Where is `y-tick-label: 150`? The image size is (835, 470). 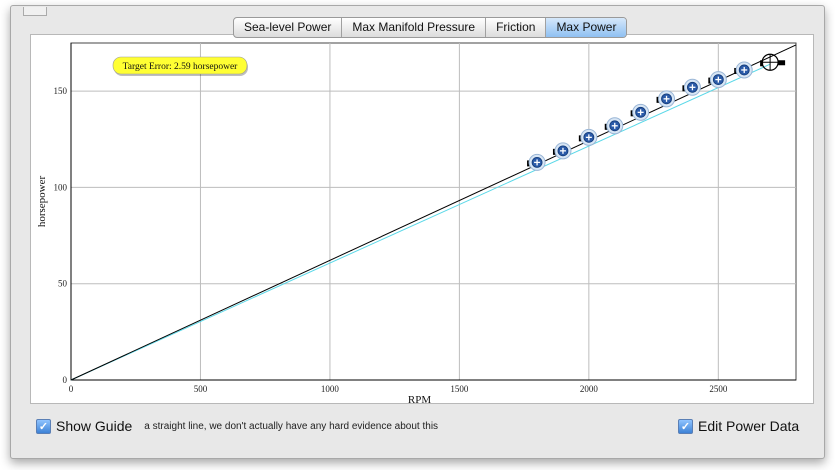 y-tick-label: 150 is located at coordinates (61, 91).